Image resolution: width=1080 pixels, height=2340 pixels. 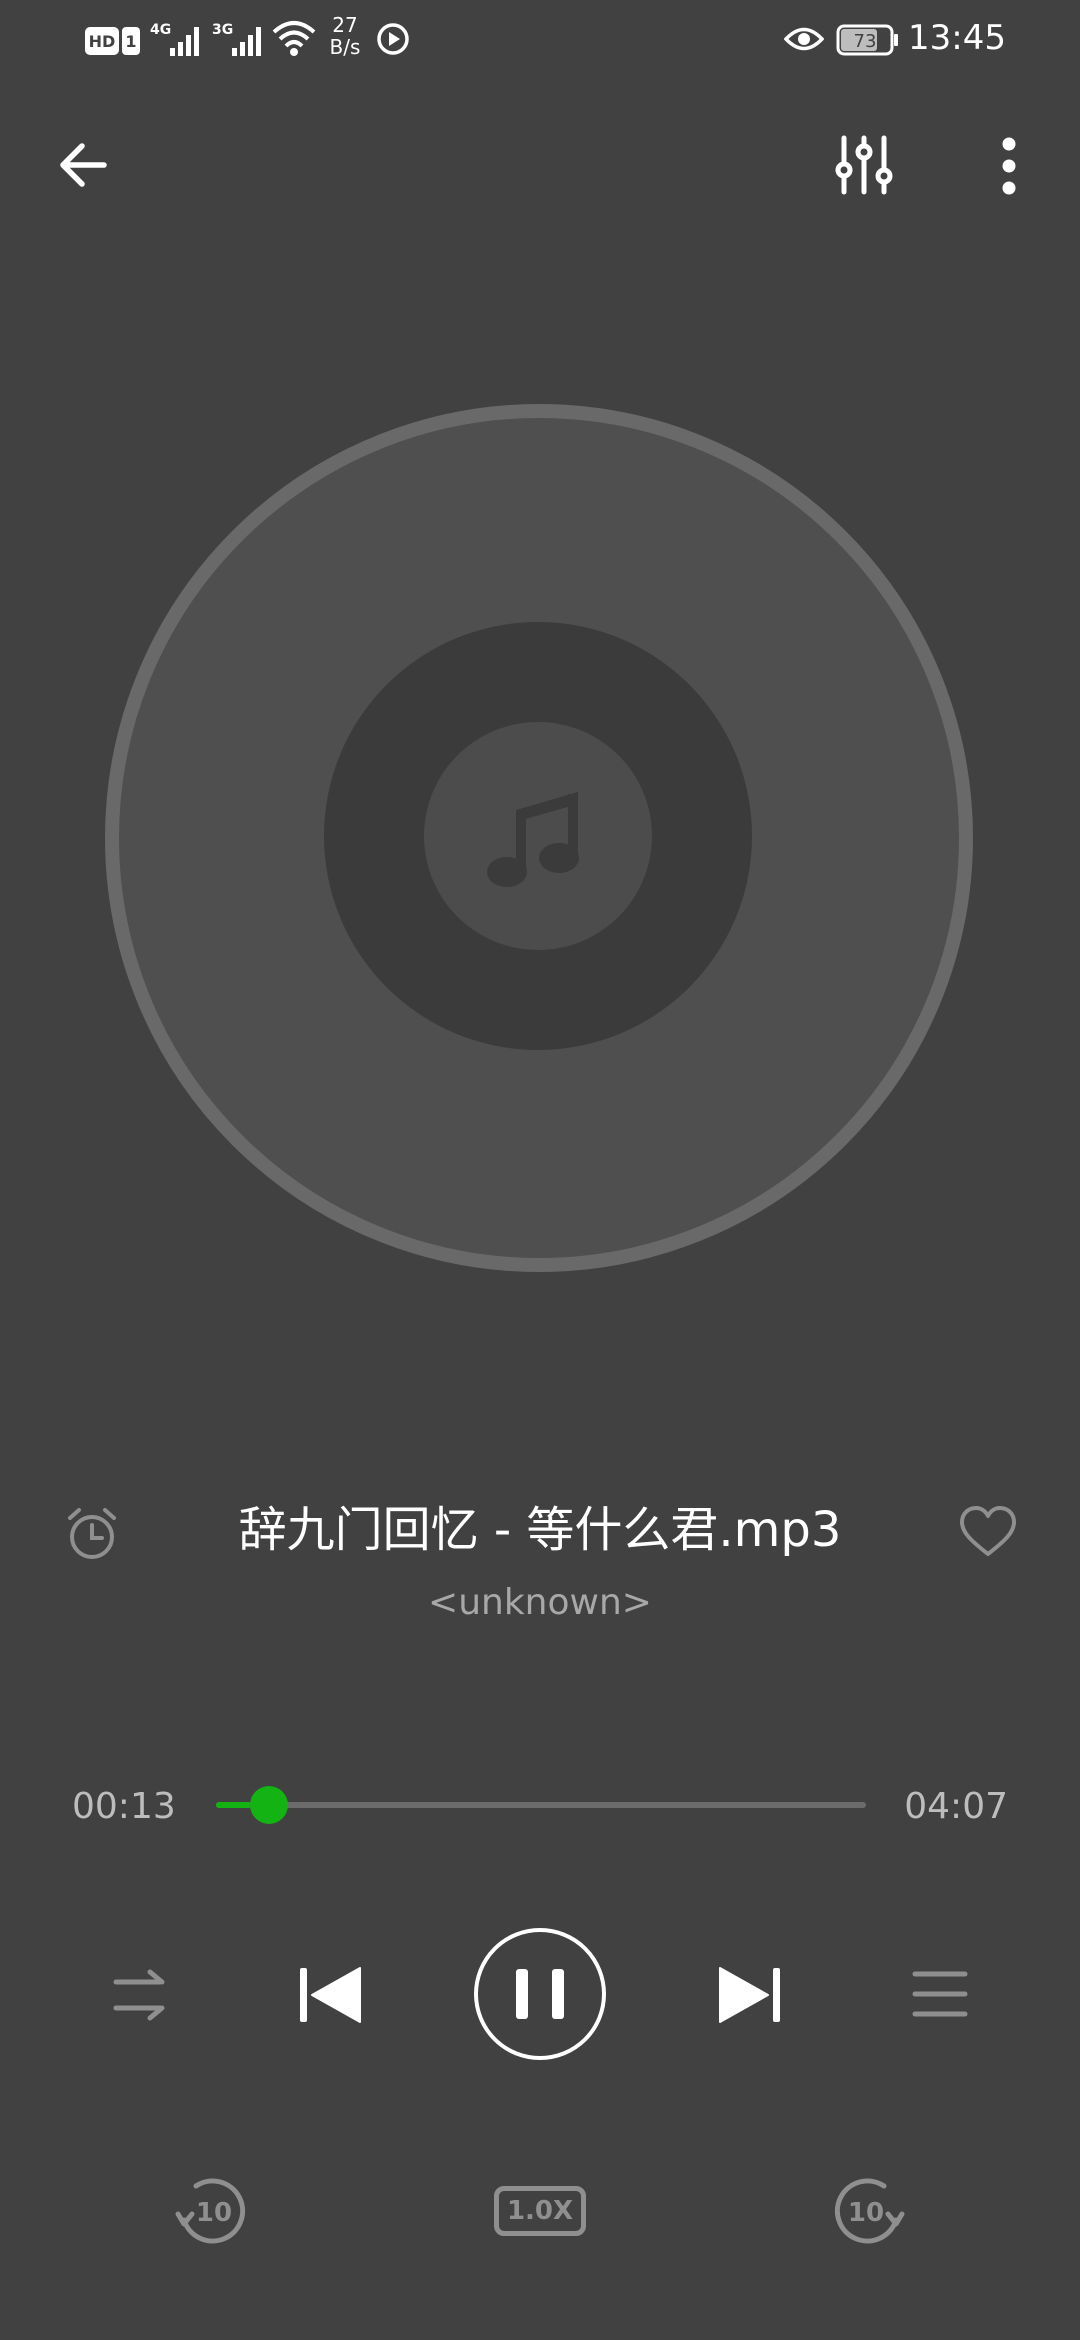 I want to click on equalizer-icon, so click(x=864, y=165).